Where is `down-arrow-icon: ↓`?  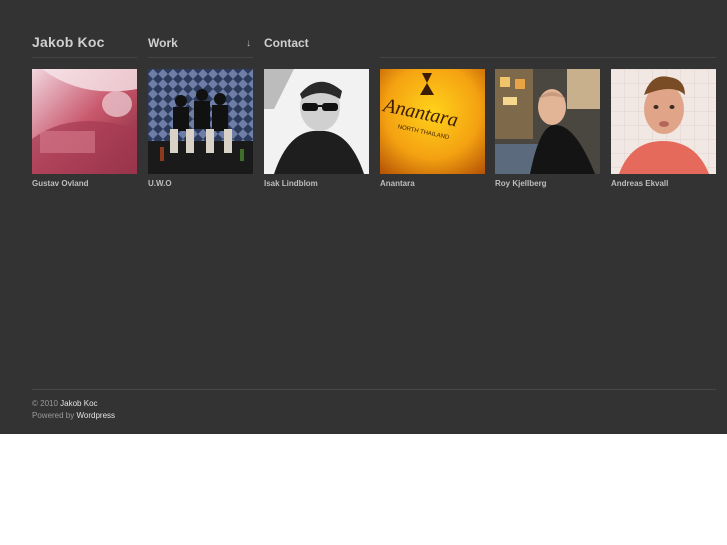 down-arrow-icon: ↓ is located at coordinates (248, 43).